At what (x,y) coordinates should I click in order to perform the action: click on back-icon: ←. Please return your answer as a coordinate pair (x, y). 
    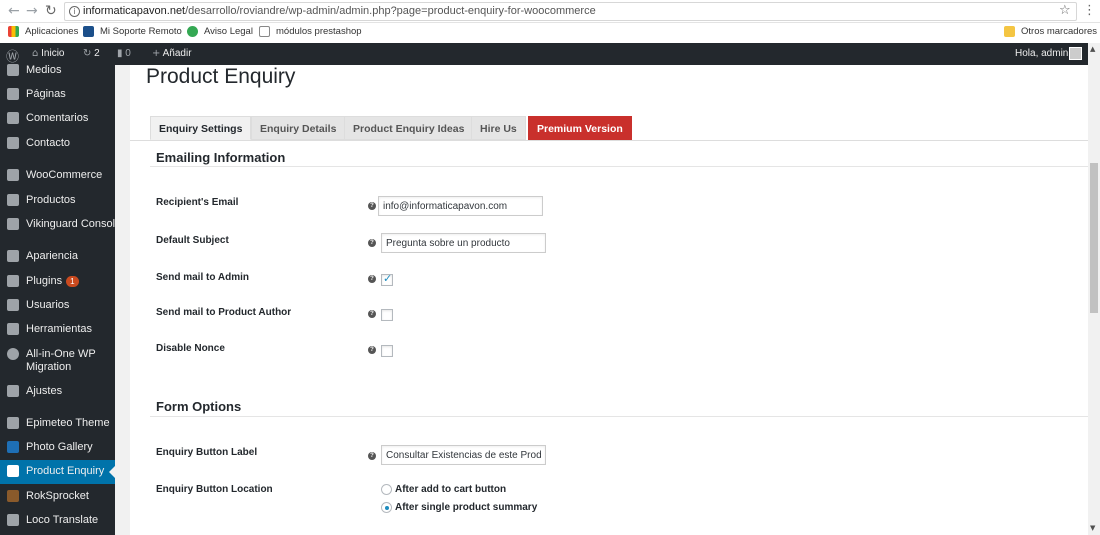
    Looking at the image, I should click on (14, 11).